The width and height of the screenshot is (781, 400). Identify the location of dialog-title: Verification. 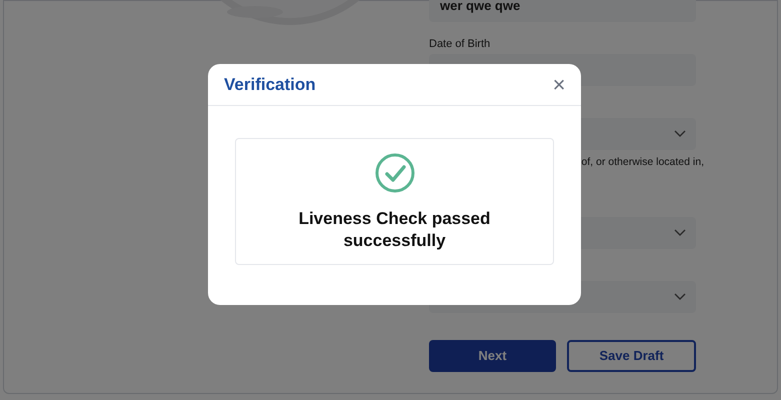
(270, 85).